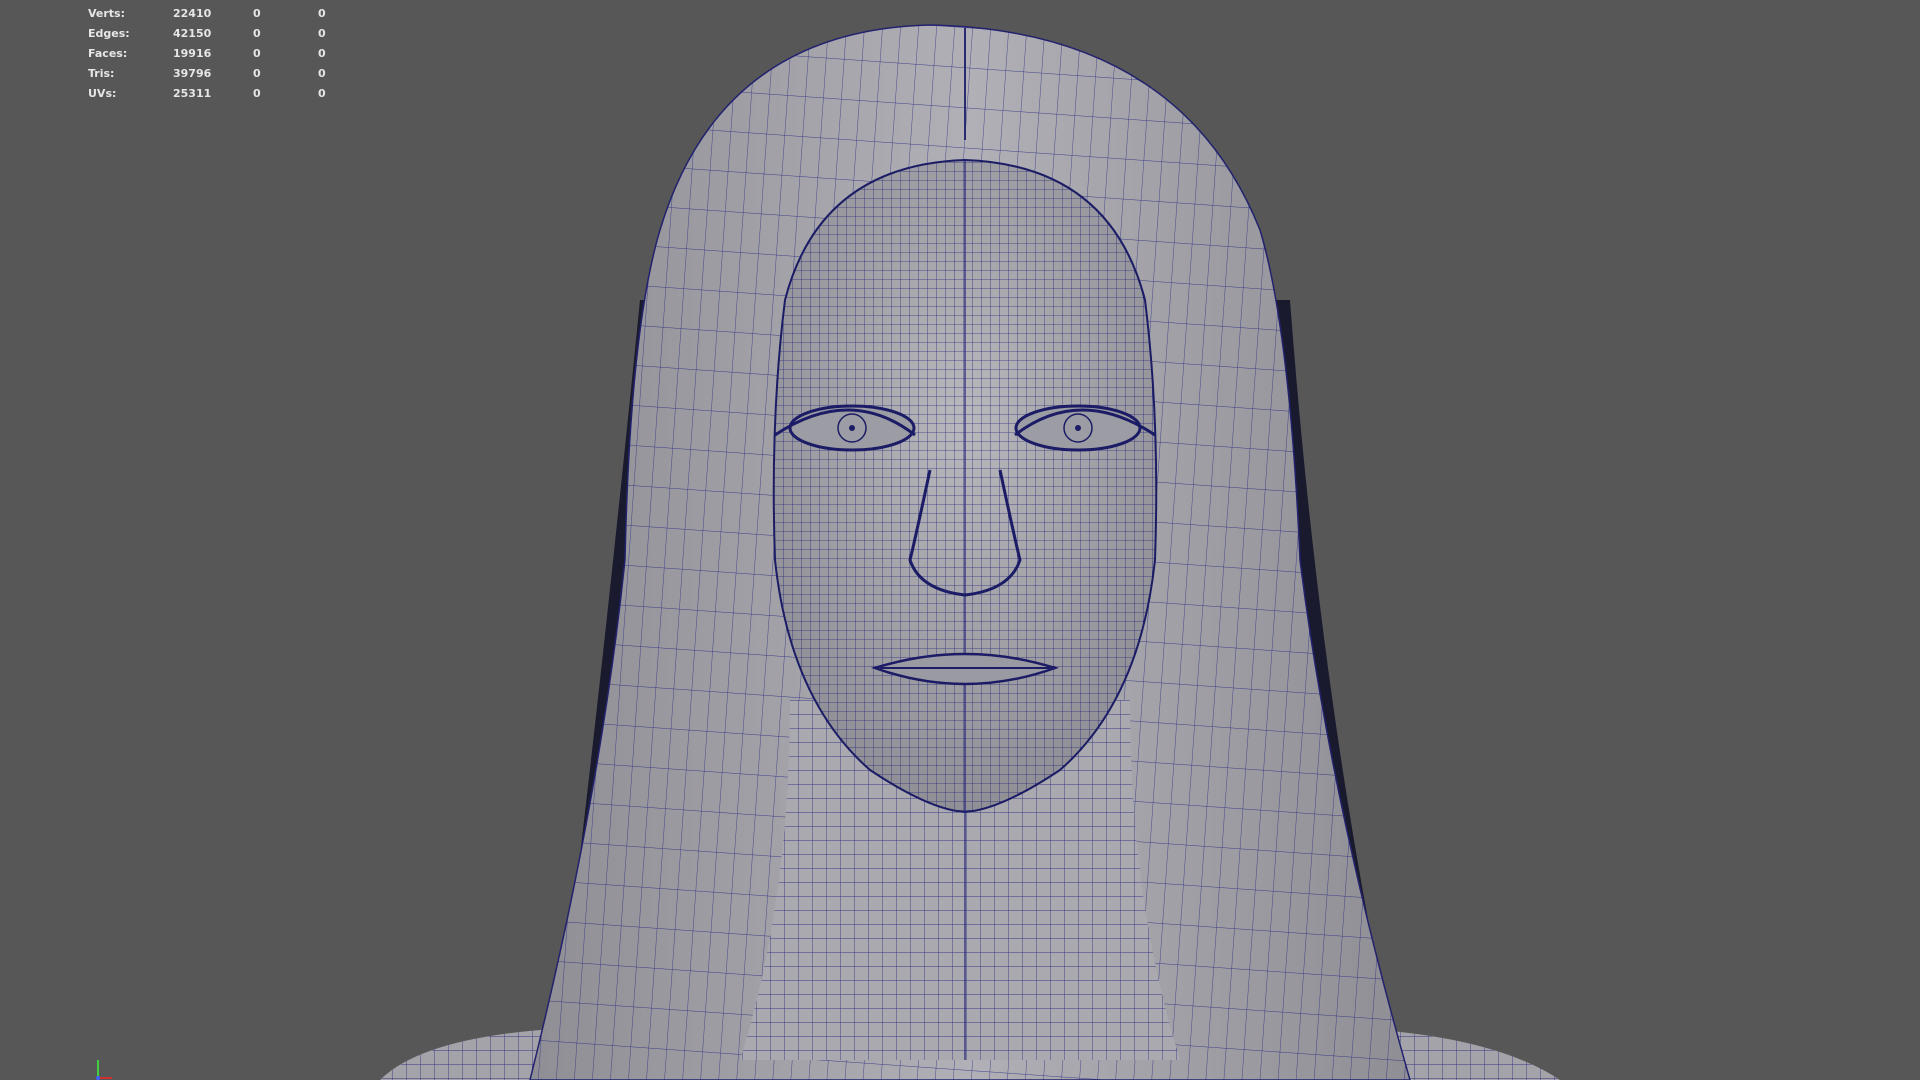 The width and height of the screenshot is (1920, 1080). Describe the element at coordinates (192, 33) in the screenshot. I see `hud-total: 42150` at that location.